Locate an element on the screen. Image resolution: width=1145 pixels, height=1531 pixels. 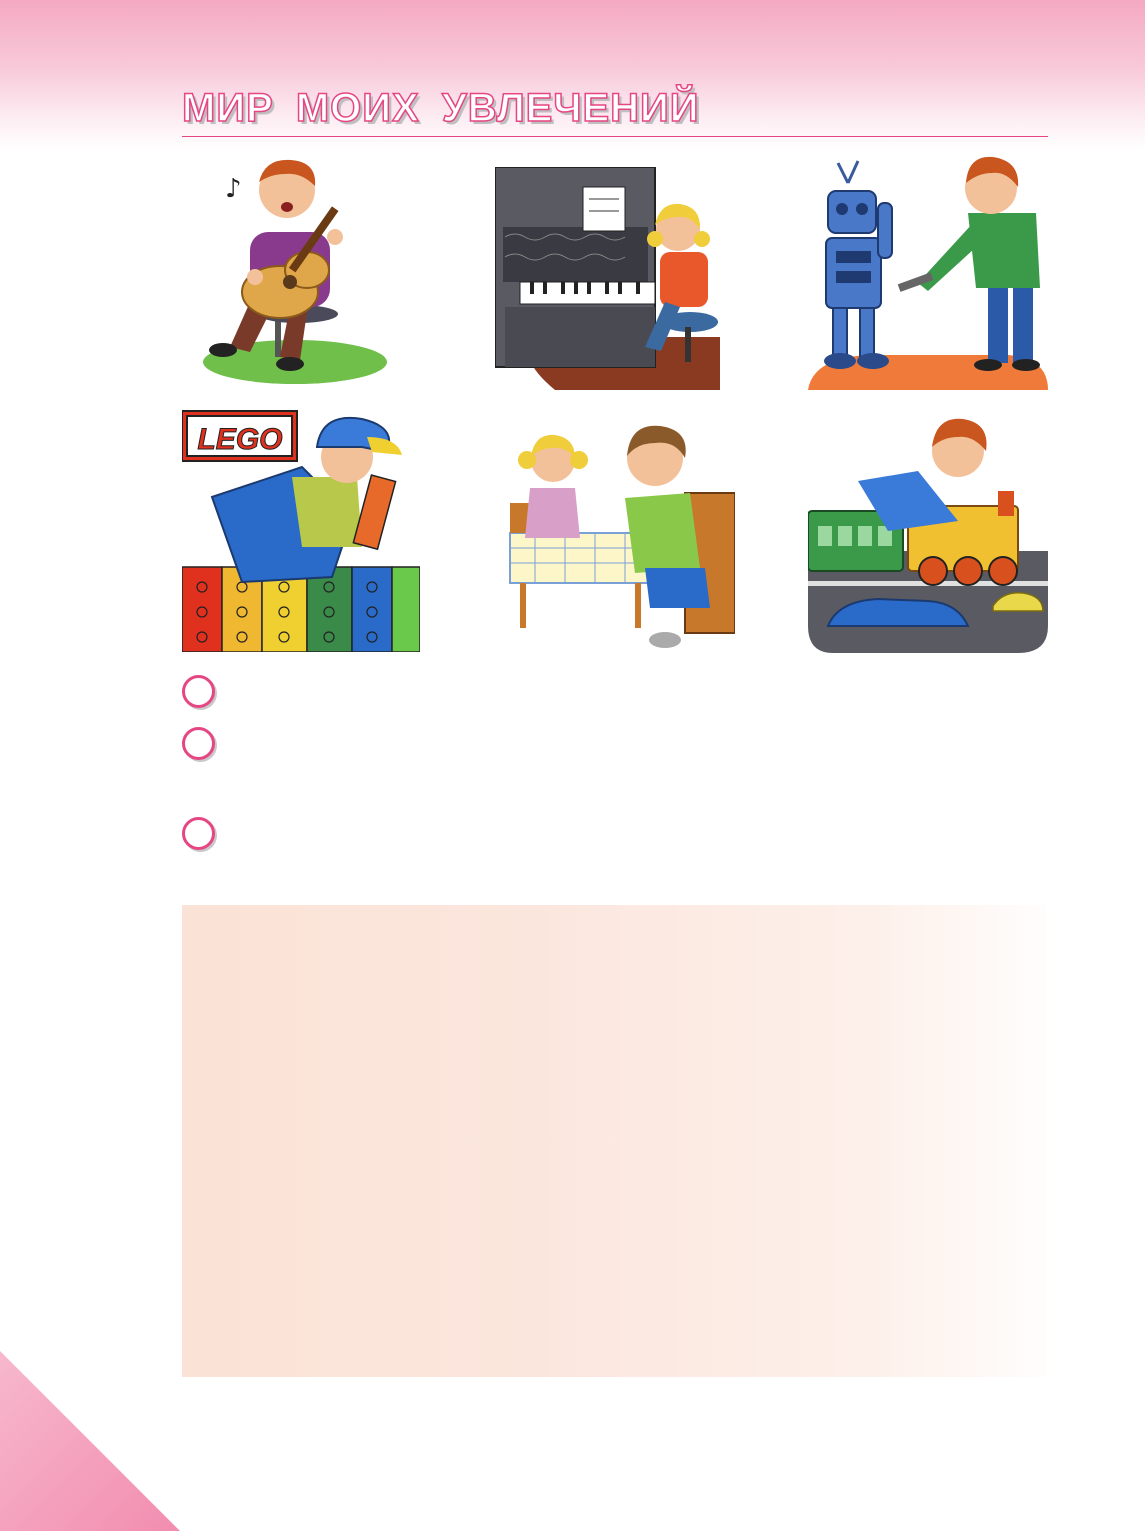
piano-icon is located at coordinates (607, 278).